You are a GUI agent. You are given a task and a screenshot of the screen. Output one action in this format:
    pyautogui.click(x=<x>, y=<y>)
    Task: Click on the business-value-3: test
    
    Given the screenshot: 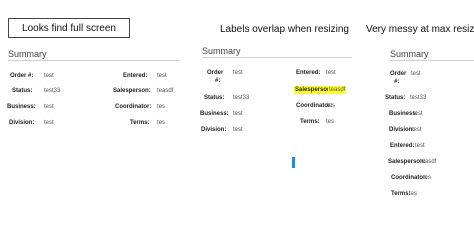 What is the action you would take?
    pyautogui.click(x=418, y=114)
    